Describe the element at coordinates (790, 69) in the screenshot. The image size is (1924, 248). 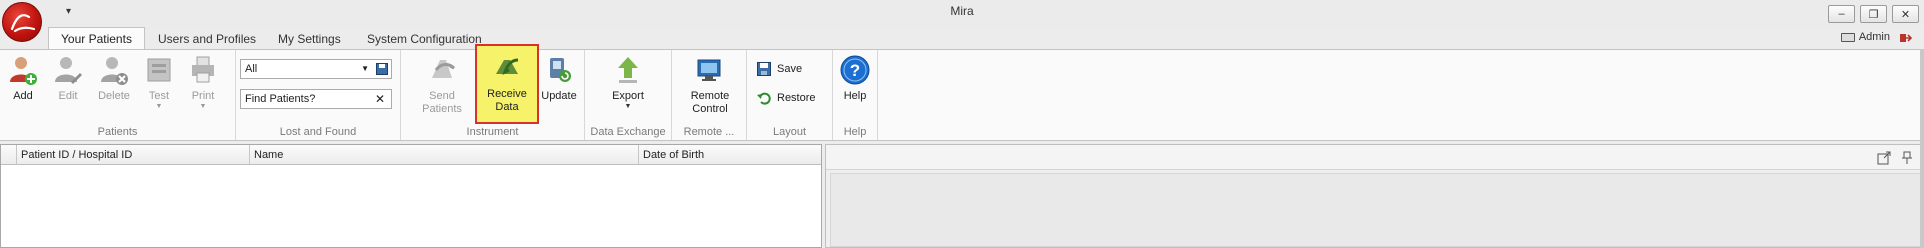
I see `save-label: Save` at that location.